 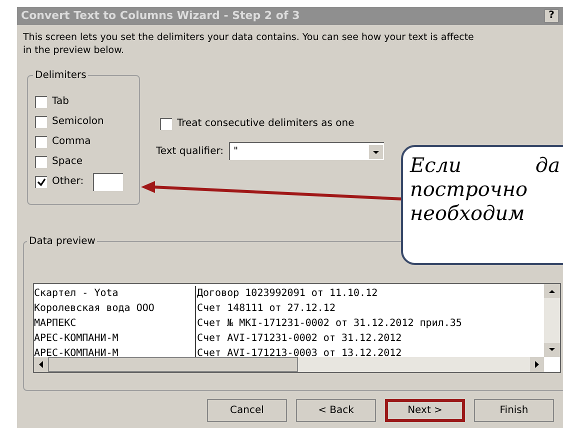 I want to click on wizard-button: Cancel, so click(x=247, y=410).